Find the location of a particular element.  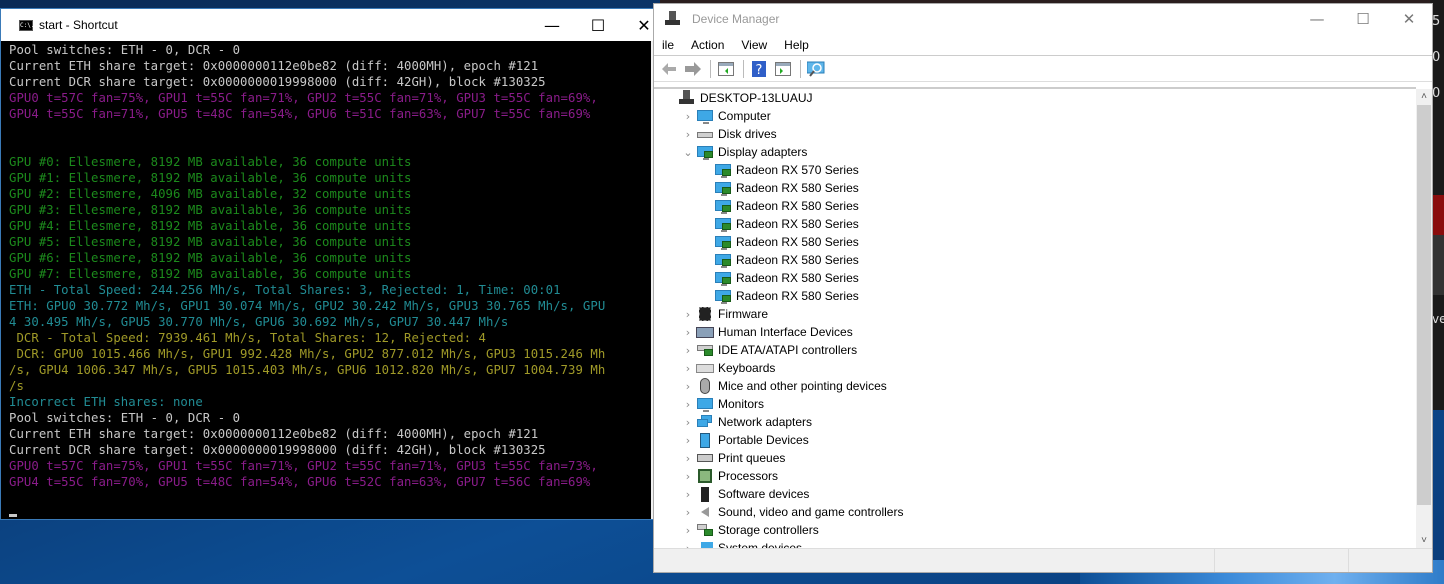

chevron-down-icon: ⌄ is located at coordinates (688, 152).